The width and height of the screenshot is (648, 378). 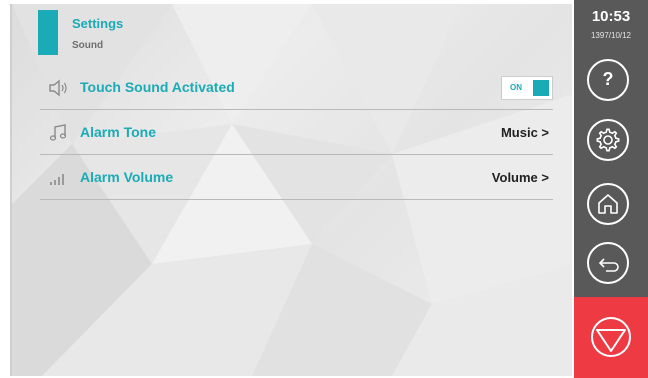 I want to click on toggle-knob, so click(x=541, y=88).